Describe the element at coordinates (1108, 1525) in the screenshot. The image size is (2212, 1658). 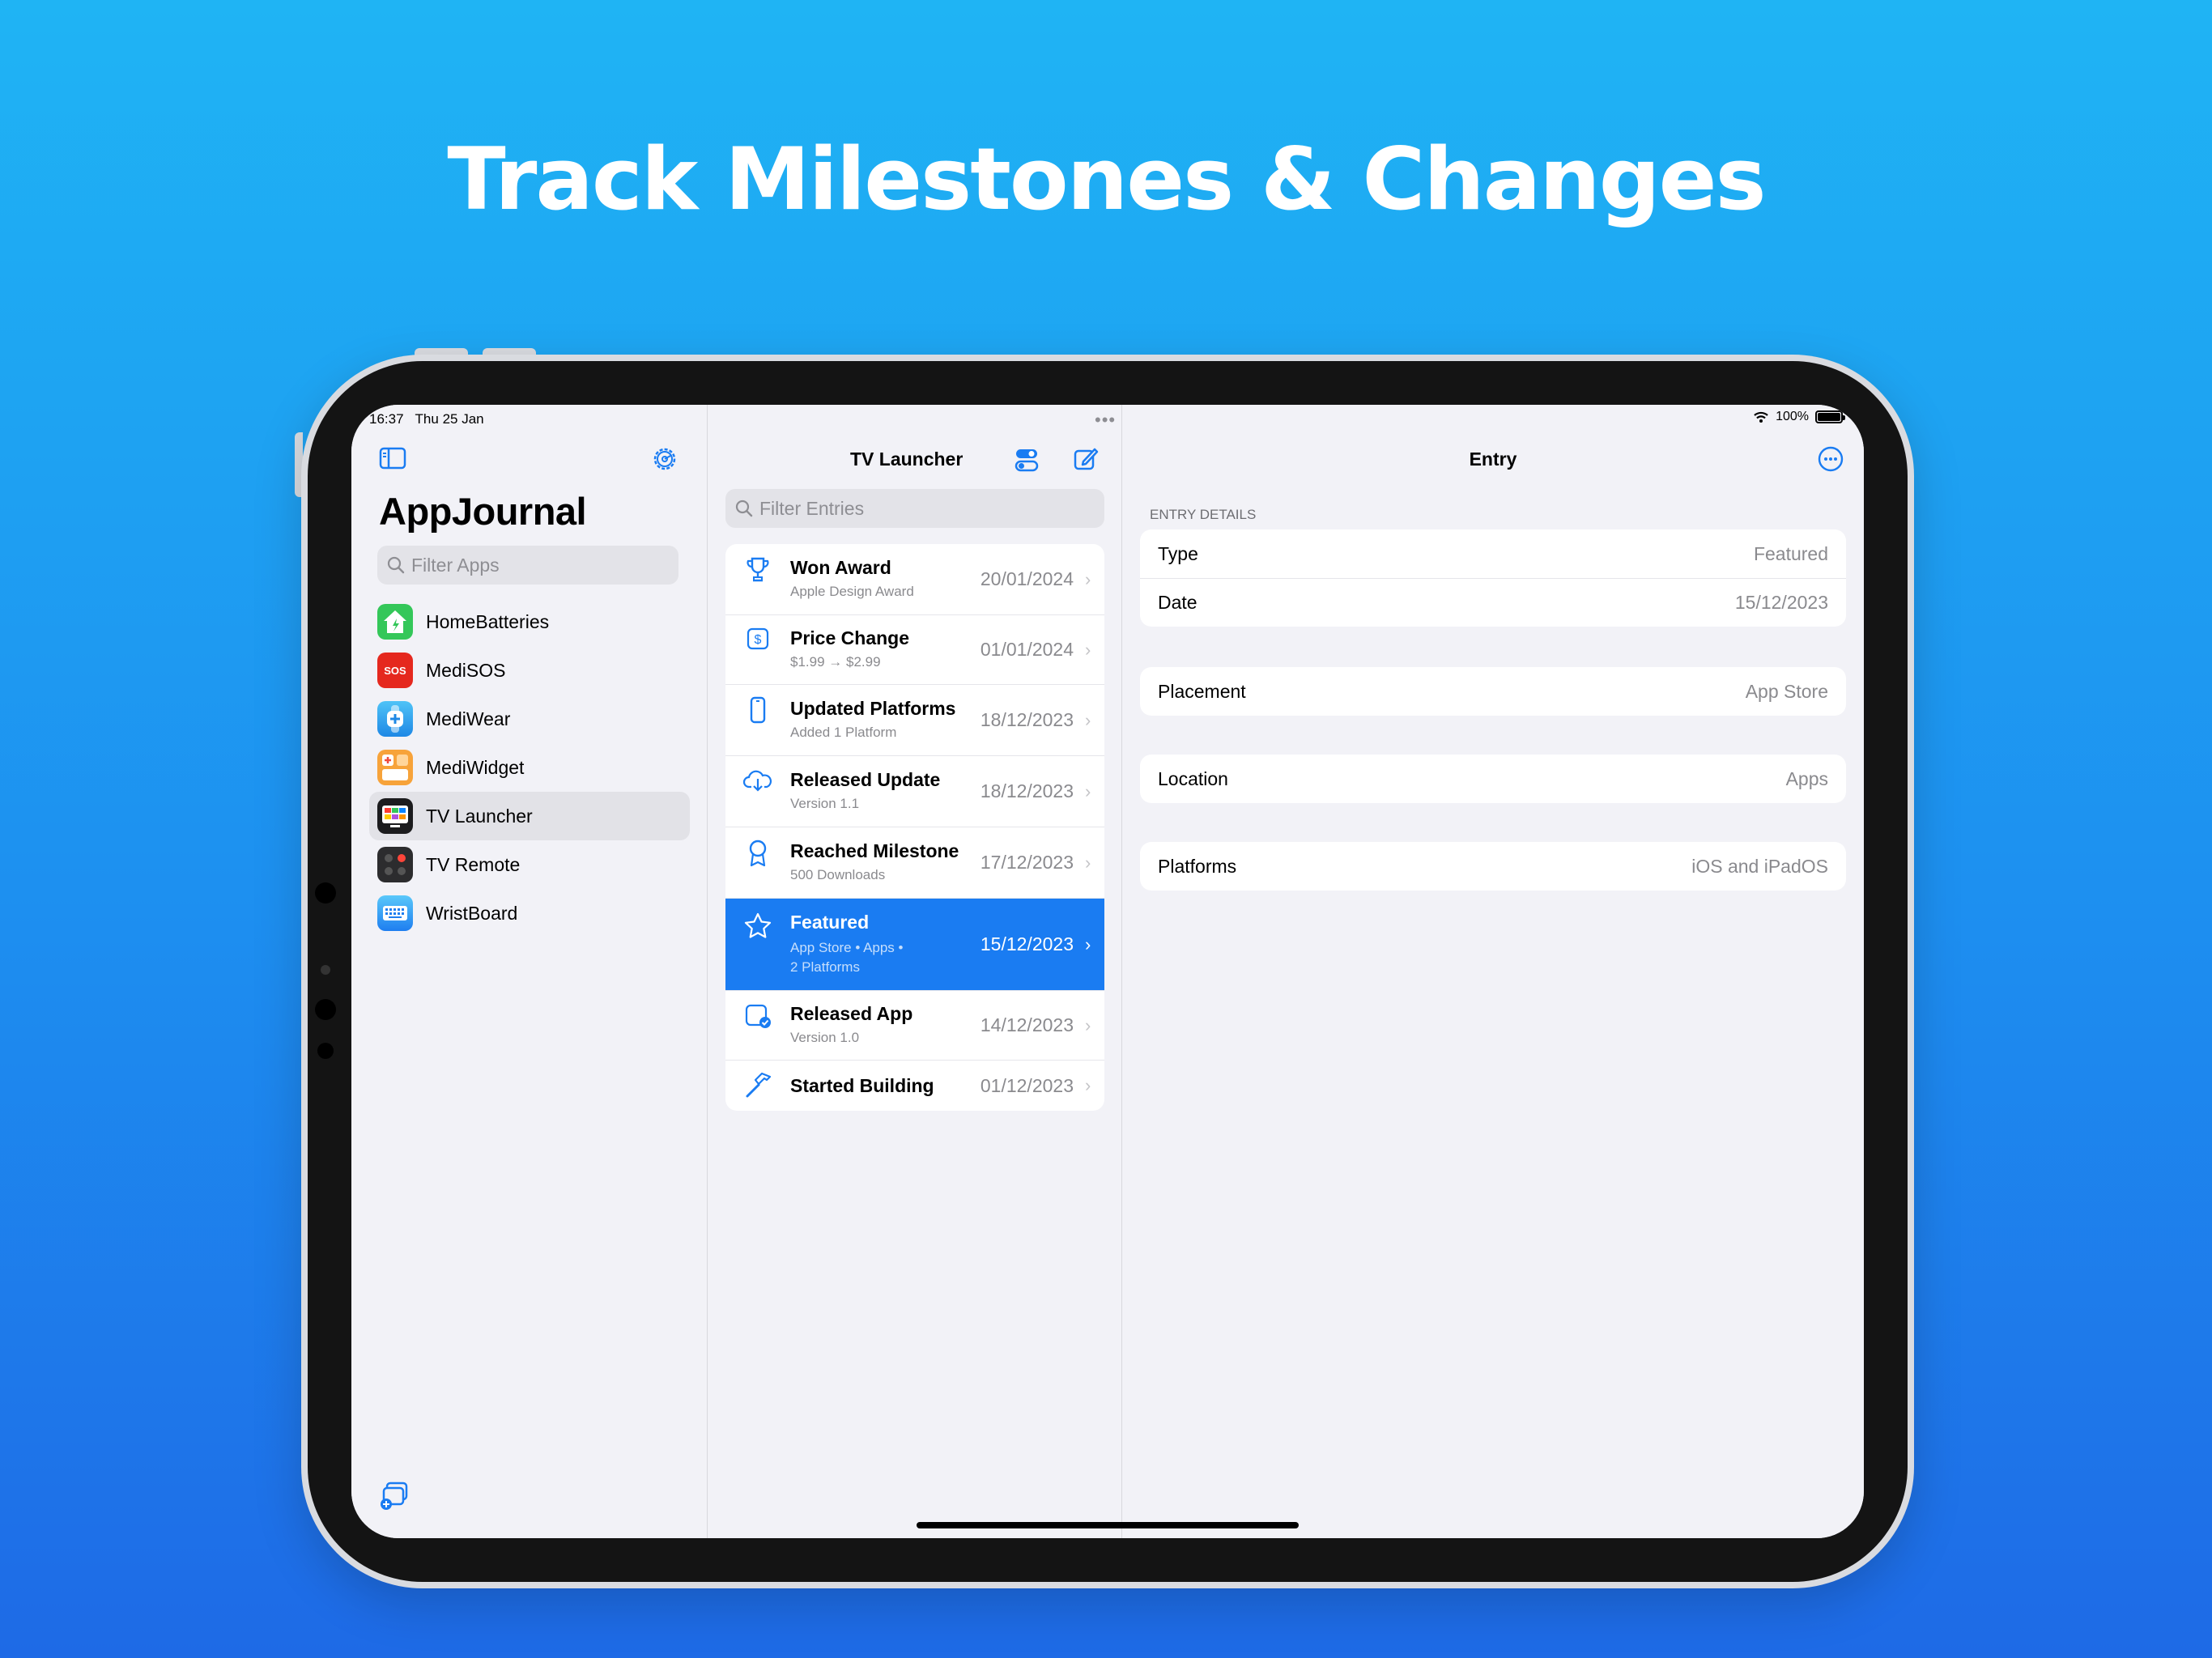
I see `home-indicator` at that location.